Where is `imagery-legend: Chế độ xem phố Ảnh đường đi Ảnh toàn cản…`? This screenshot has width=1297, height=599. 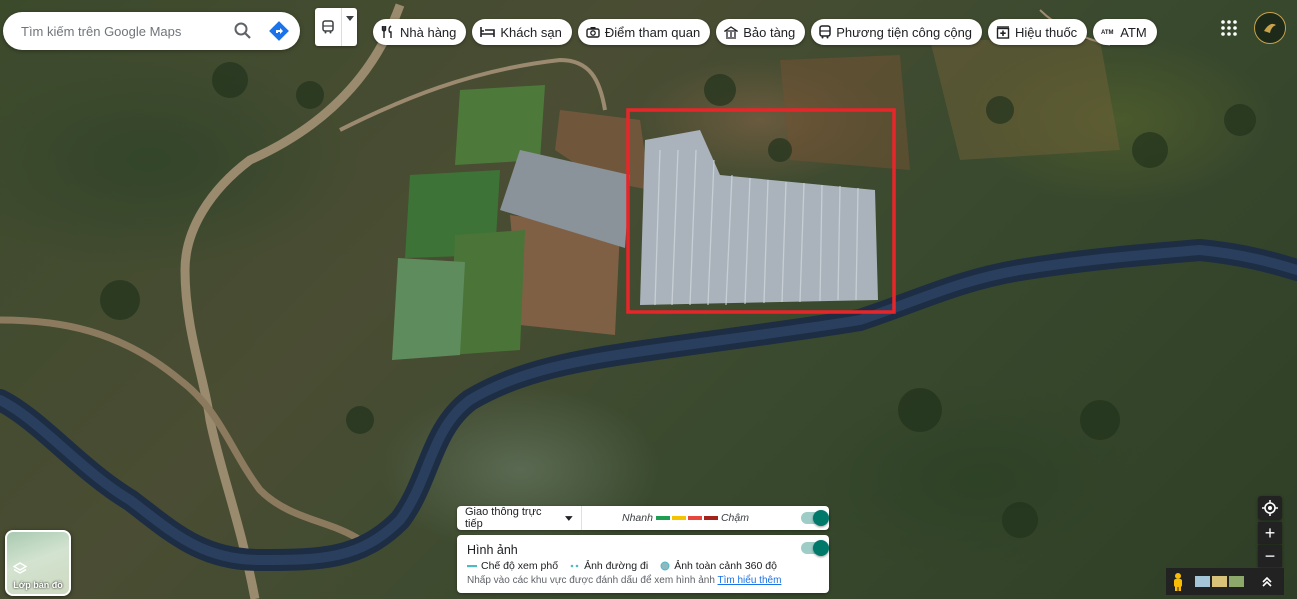
imagery-legend: Chế độ xem phố Ảnh đường đi Ảnh toàn cản… is located at coordinates (622, 566).